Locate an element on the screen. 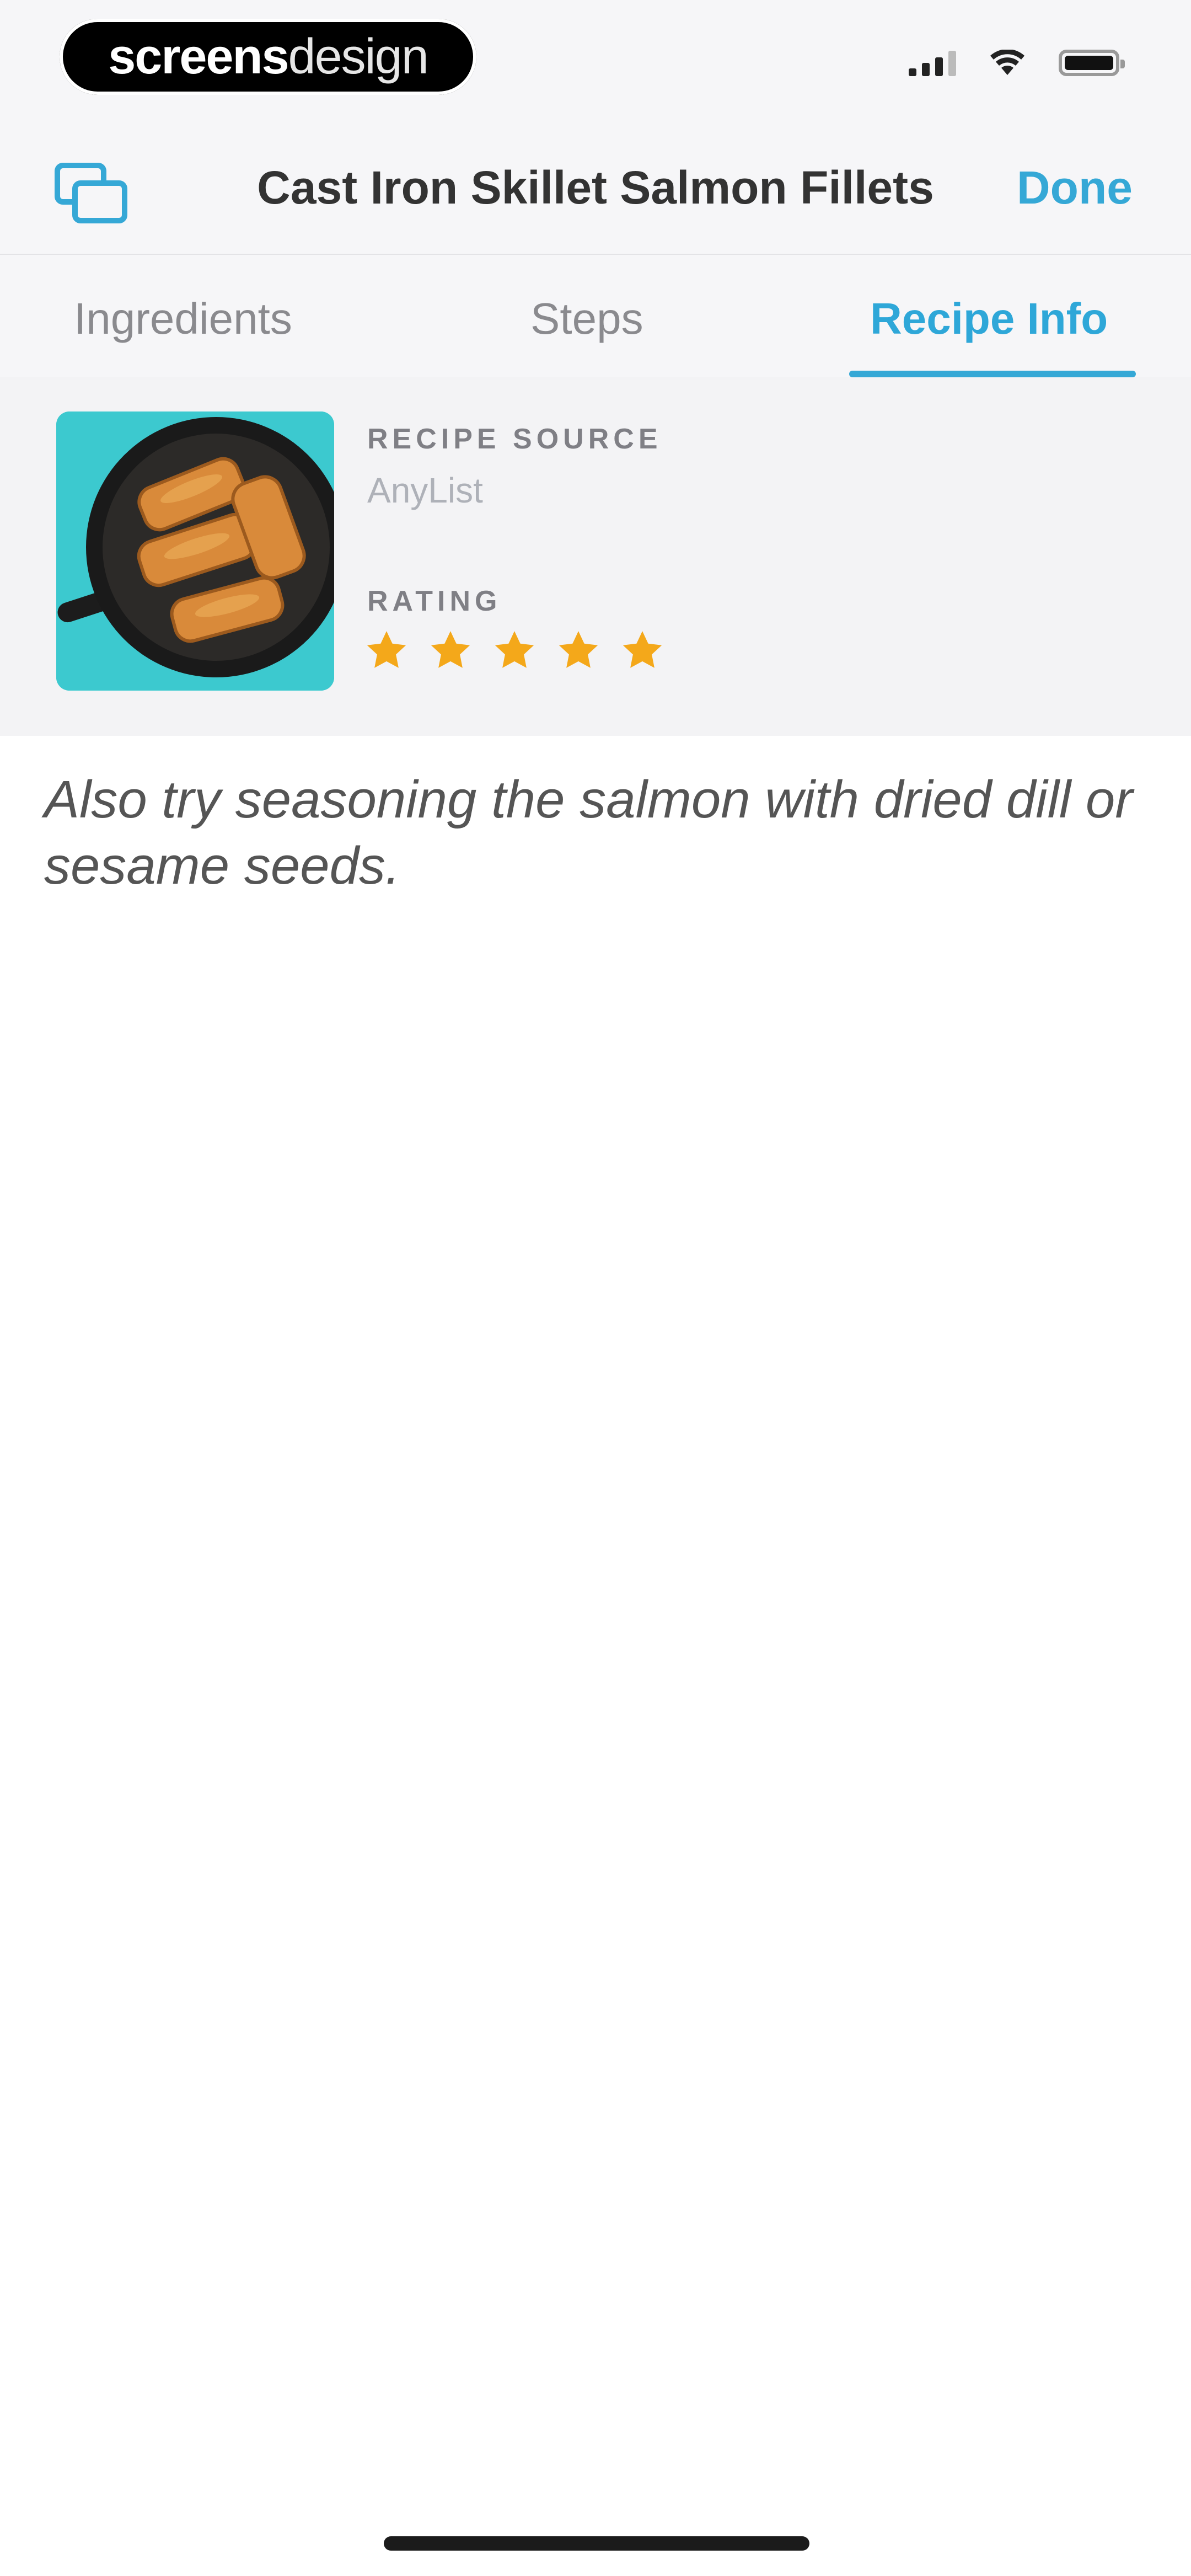 Image resolution: width=1191 pixels, height=2576 pixels. recipe-title: Cast Iron Skillet Salmon Fillets is located at coordinates (595, 187).